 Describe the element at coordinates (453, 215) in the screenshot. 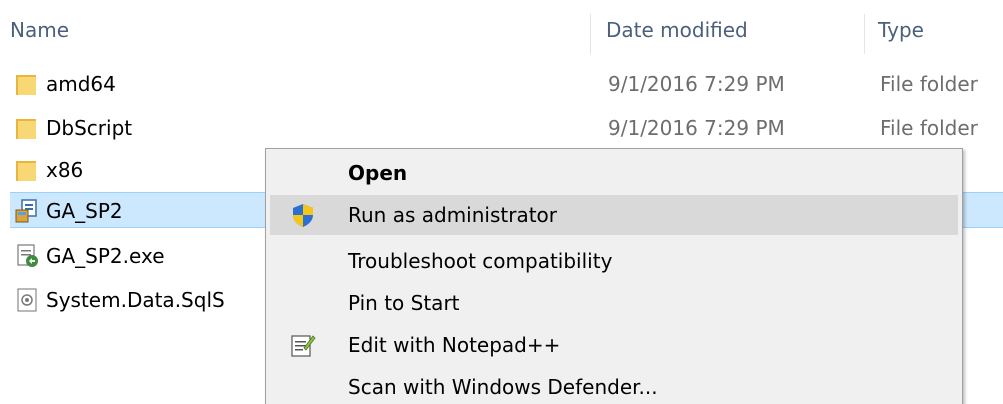

I see `menu-item-label: Run as administrator` at that location.